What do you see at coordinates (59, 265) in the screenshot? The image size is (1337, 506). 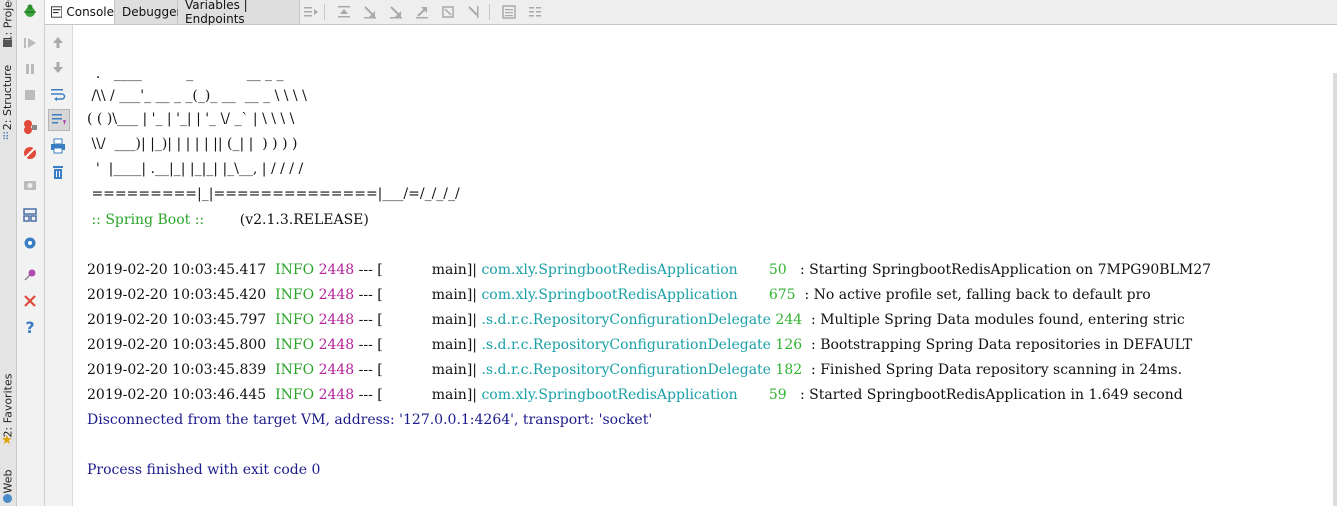 I see `console-toolbar` at bounding box center [59, 265].